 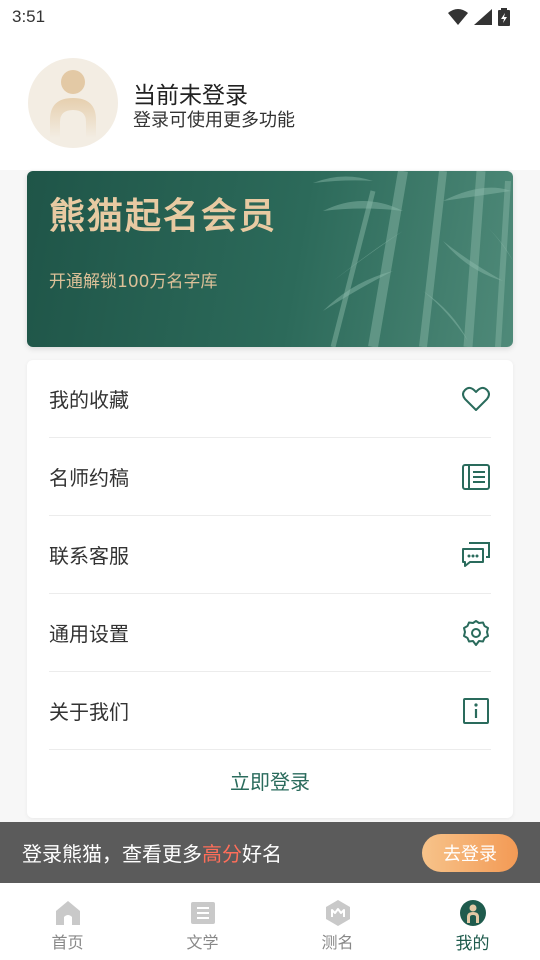 I want to click on menu-item-label: 通用设置, so click(x=89, y=634).